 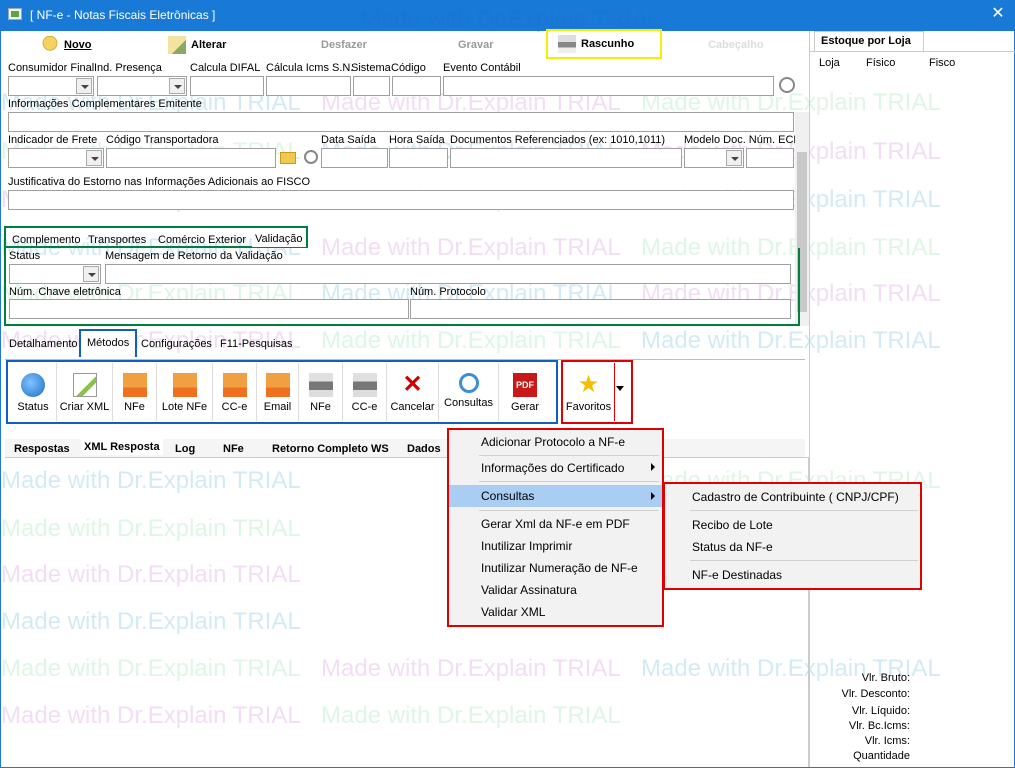 What do you see at coordinates (185, 449) in the screenshot?
I see `tab-log: Log` at bounding box center [185, 449].